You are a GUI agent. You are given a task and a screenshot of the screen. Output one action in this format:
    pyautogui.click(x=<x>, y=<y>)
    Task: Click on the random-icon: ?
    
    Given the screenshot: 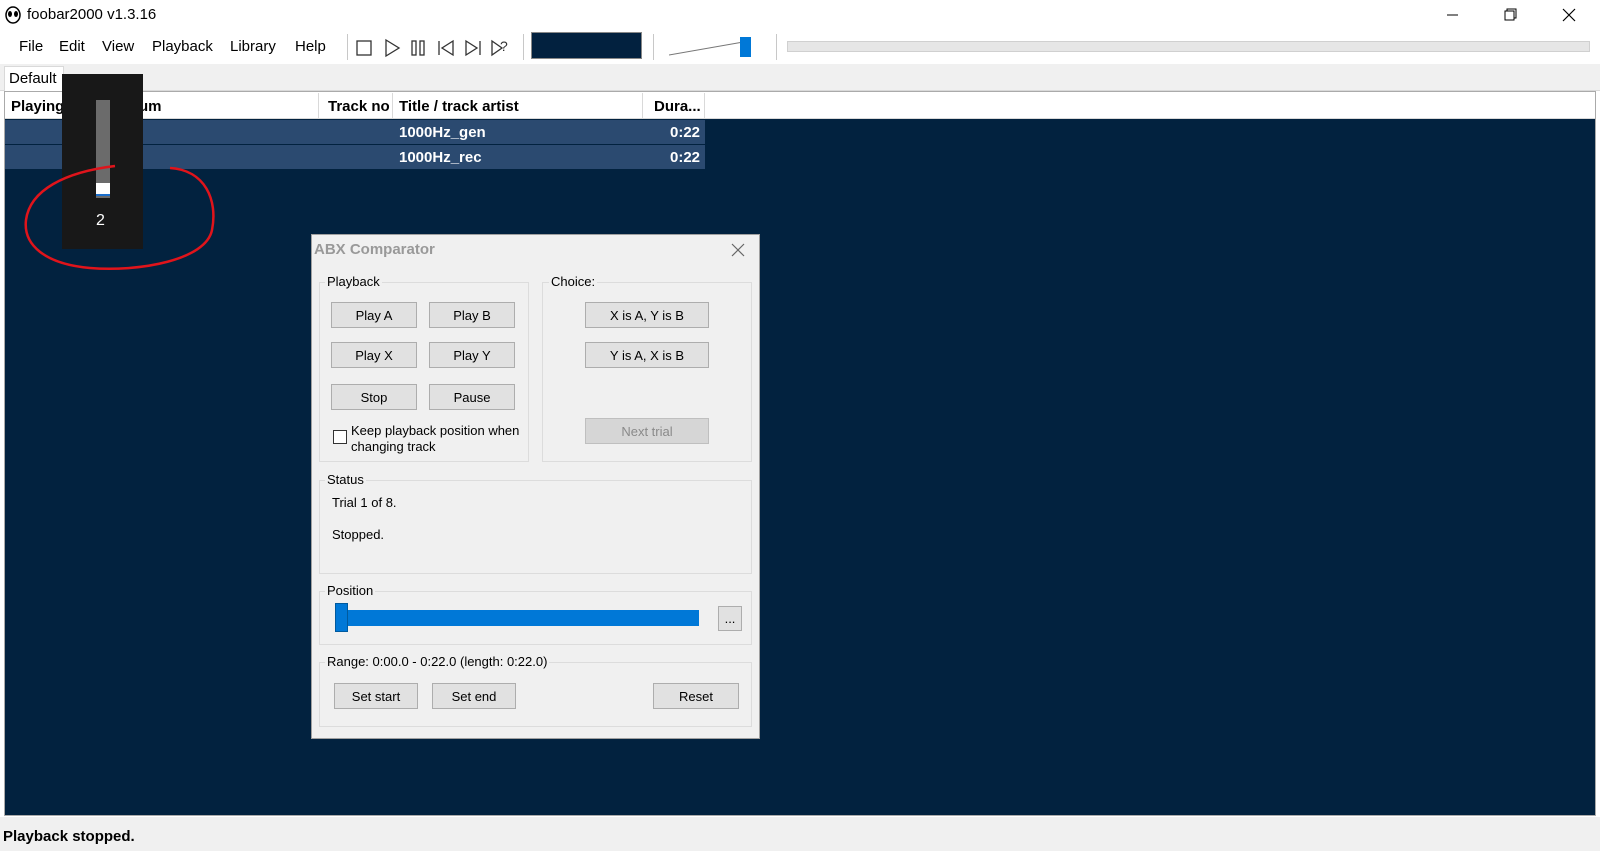 What is the action you would take?
    pyautogui.click(x=500, y=48)
    